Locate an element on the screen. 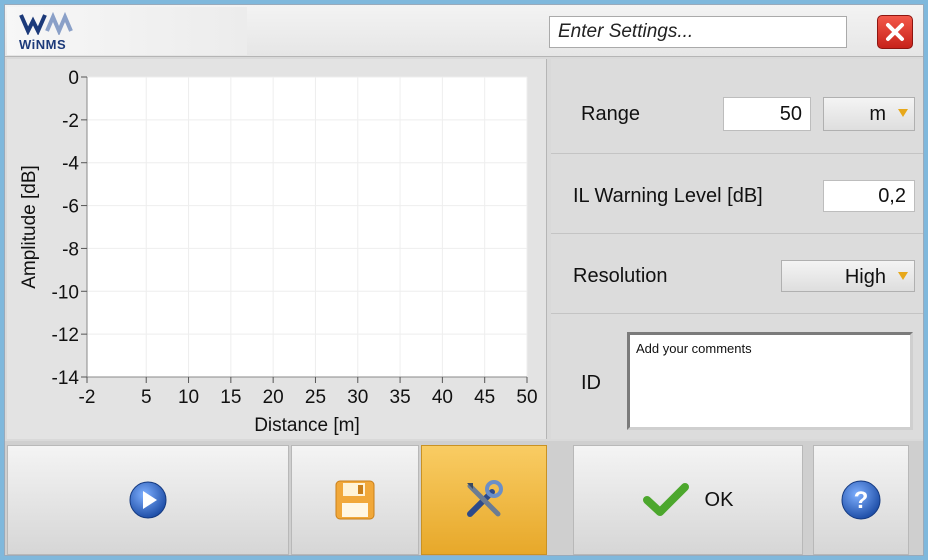  y-tick-label: -12 is located at coordinates (65, 335).